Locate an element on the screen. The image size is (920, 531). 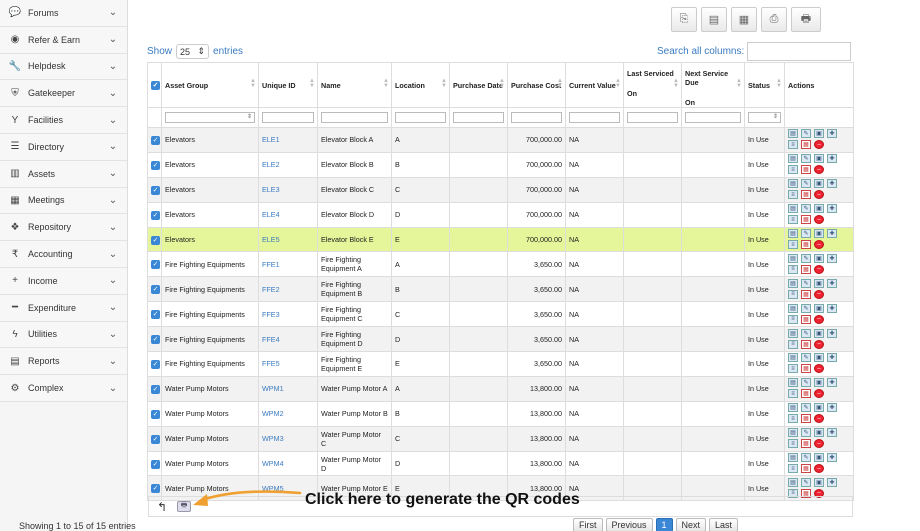
export-excel-button: ▦ is located at coordinates (744, 19).